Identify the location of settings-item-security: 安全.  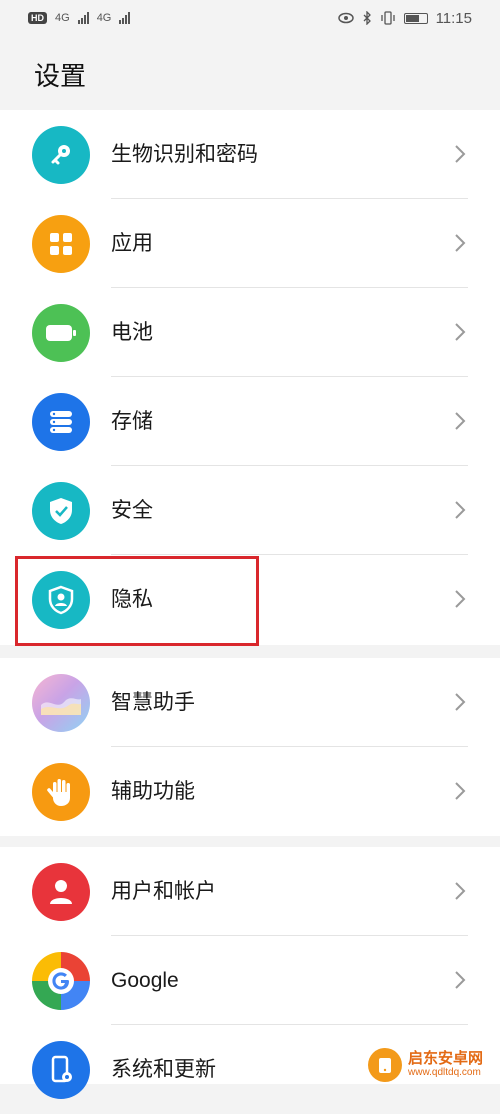
(250, 510).